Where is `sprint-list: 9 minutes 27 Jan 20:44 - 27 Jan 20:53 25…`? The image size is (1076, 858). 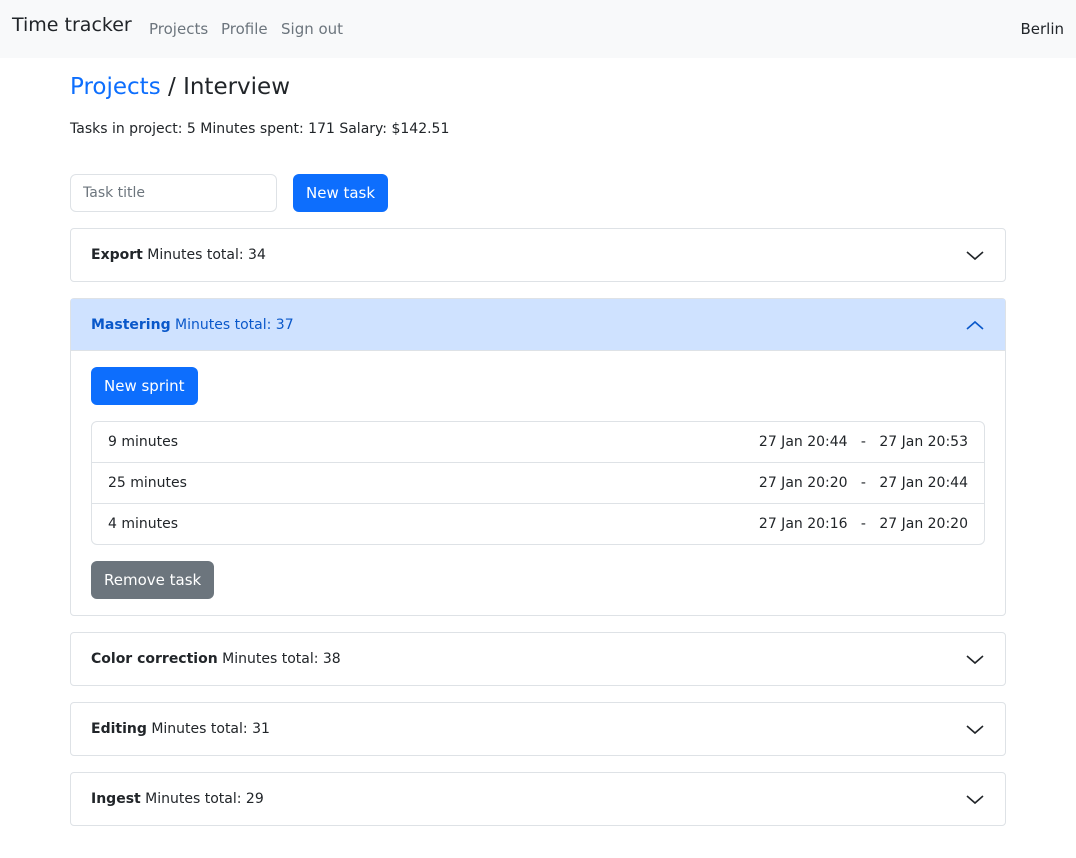
sprint-list: 9 minutes 27 Jan 20:44 - 27 Jan 20:53 25… is located at coordinates (538, 483).